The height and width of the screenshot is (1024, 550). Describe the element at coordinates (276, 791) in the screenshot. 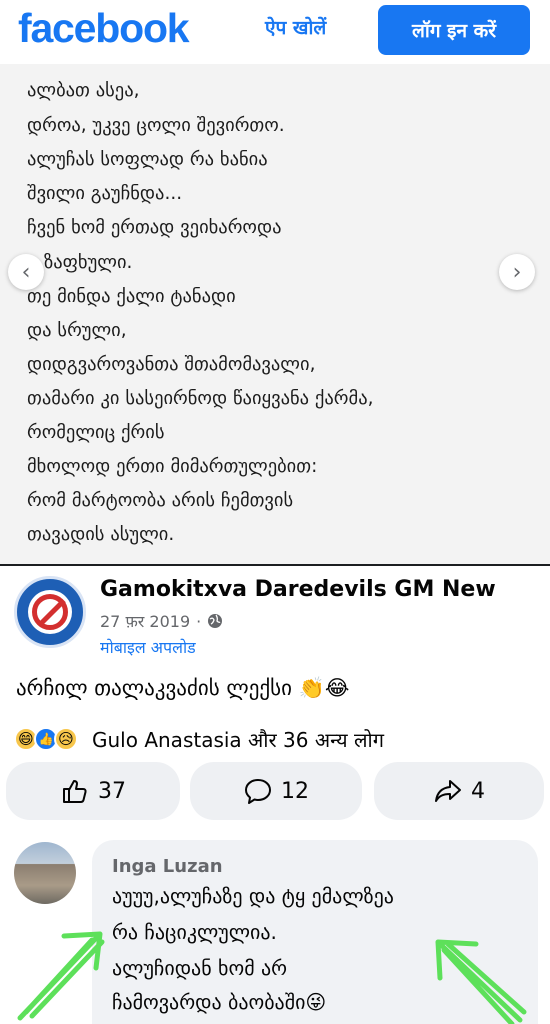

I see `comment-button: 12` at that location.